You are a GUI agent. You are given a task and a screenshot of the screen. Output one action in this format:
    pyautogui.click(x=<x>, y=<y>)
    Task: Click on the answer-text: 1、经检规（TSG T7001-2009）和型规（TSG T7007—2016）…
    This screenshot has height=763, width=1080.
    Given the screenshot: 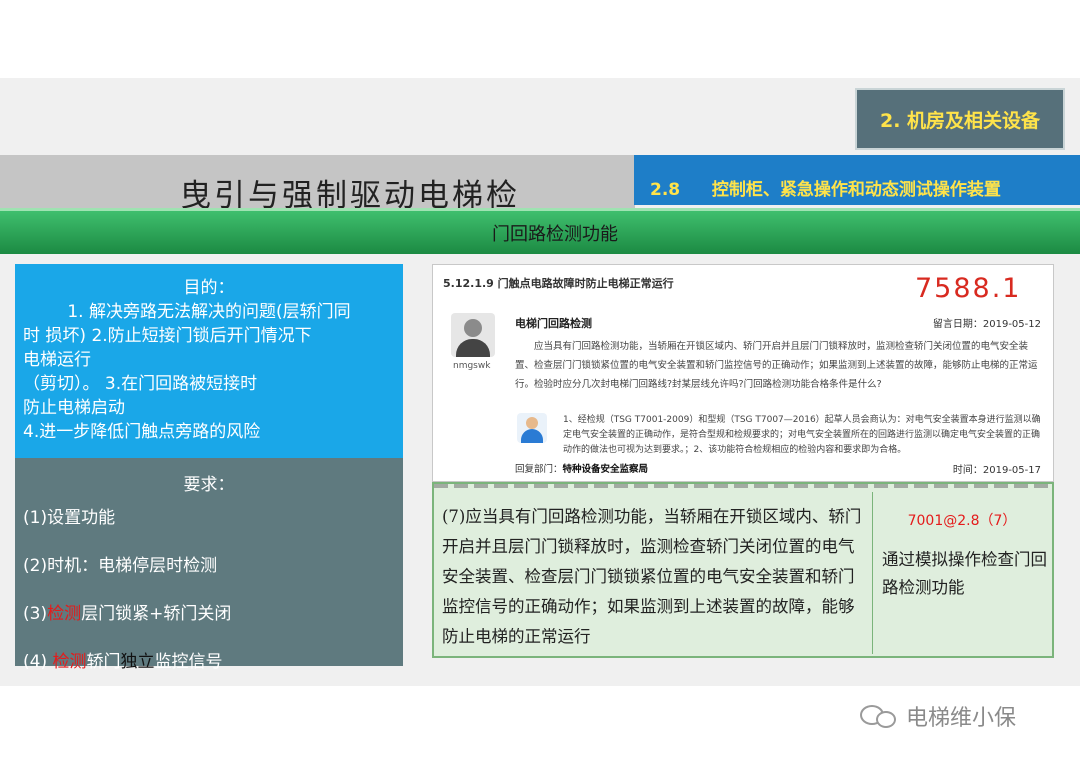 What is the action you would take?
    pyautogui.click(x=802, y=435)
    